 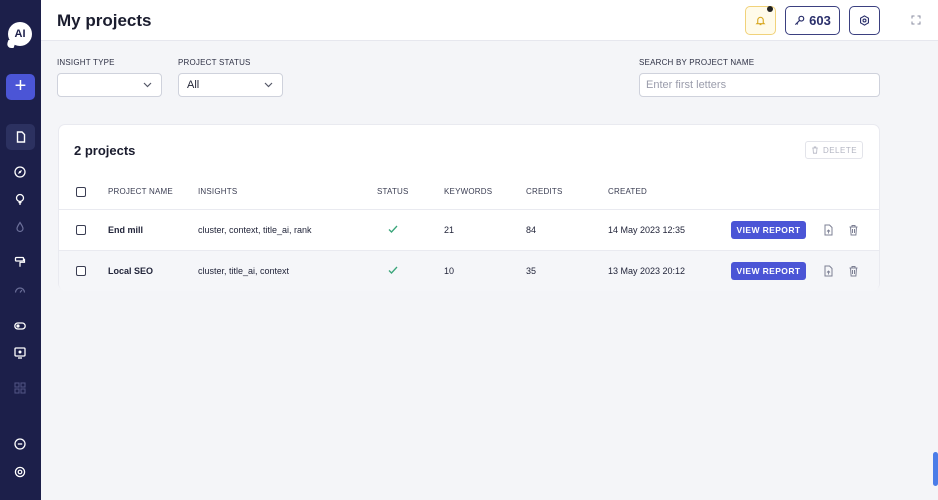 I want to click on delete-label: DELETE, so click(x=840, y=150).